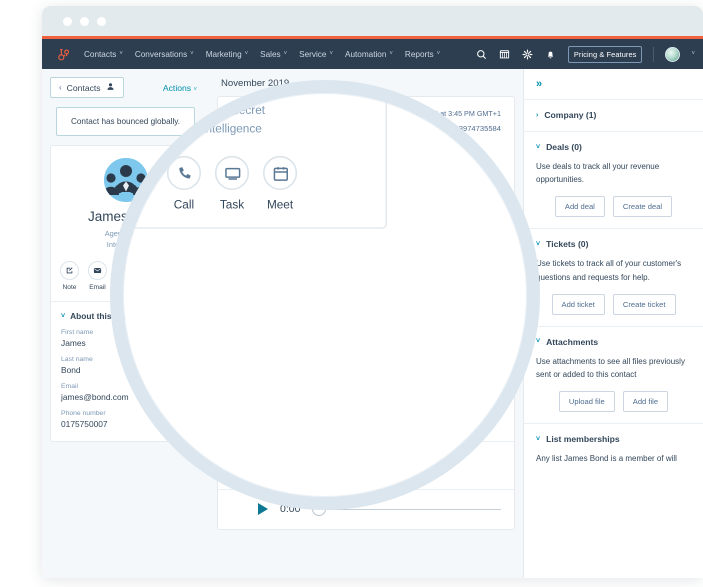 Image resolution: width=703 pixels, height=587 pixels. Describe the element at coordinates (586, 402) in the screenshot. I see `upload-file-button: Upload file` at that location.